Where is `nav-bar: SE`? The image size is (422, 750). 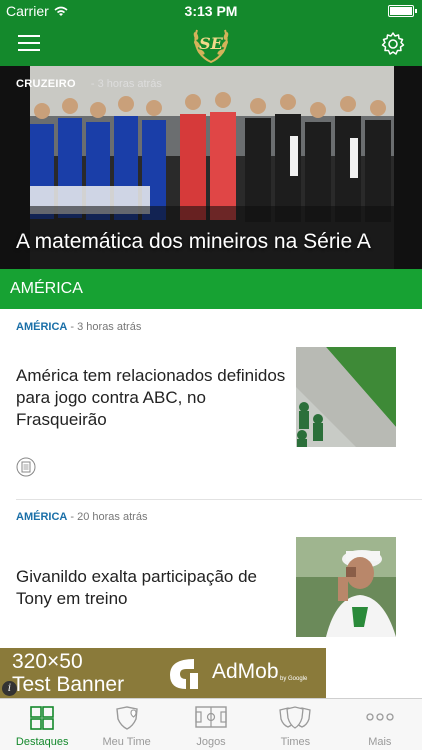 nav-bar: SE is located at coordinates (211, 44).